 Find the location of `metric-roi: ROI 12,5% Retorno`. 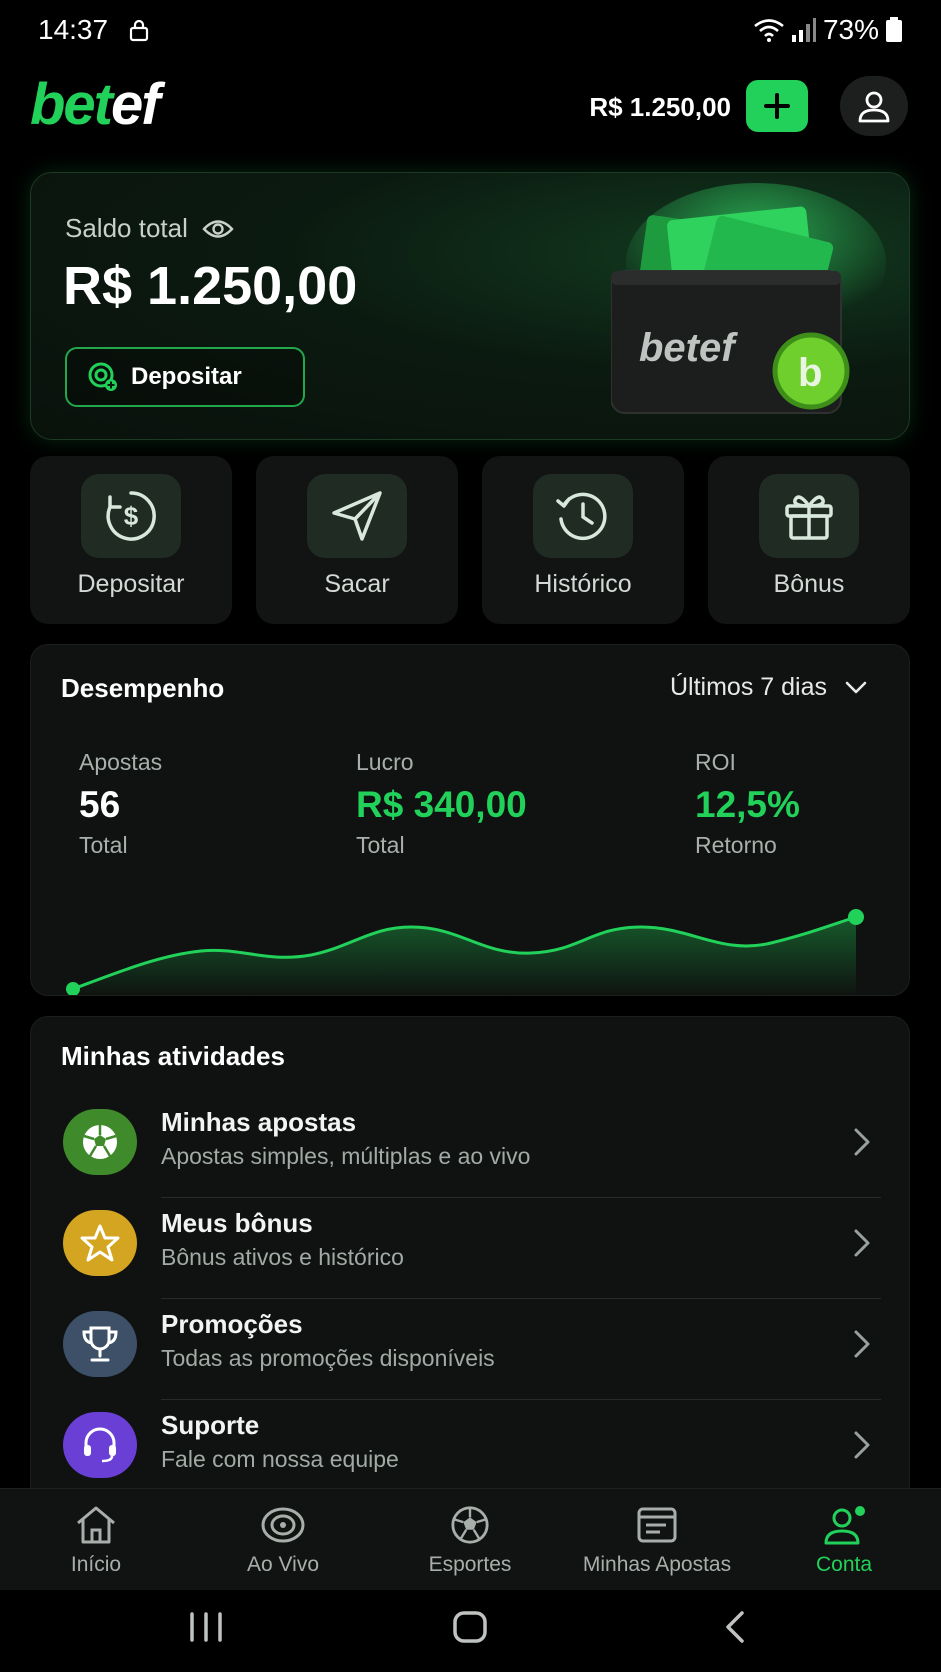

metric-roi: ROI 12,5% Retorno is located at coordinates (747, 803).